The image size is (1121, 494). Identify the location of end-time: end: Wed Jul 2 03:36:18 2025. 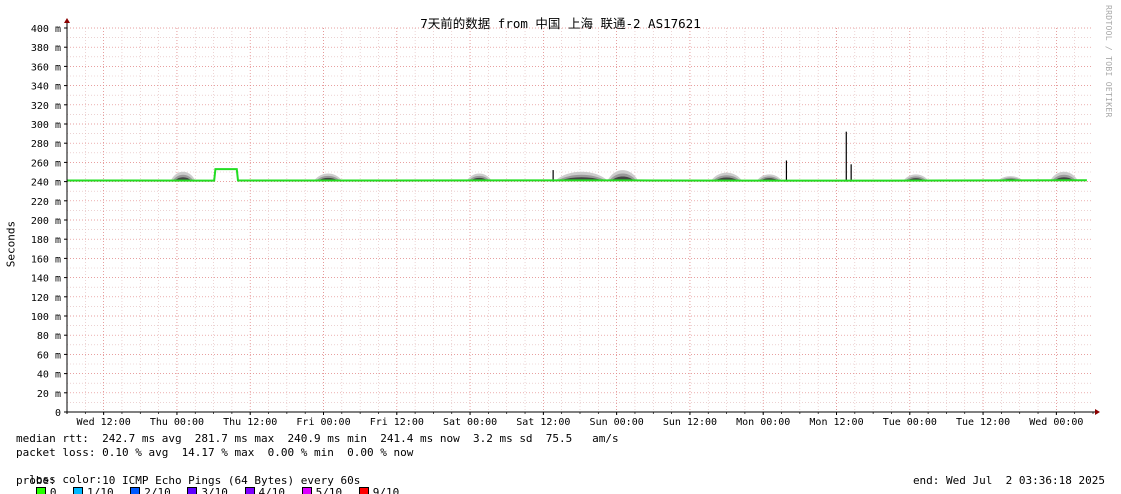
(1008, 480).